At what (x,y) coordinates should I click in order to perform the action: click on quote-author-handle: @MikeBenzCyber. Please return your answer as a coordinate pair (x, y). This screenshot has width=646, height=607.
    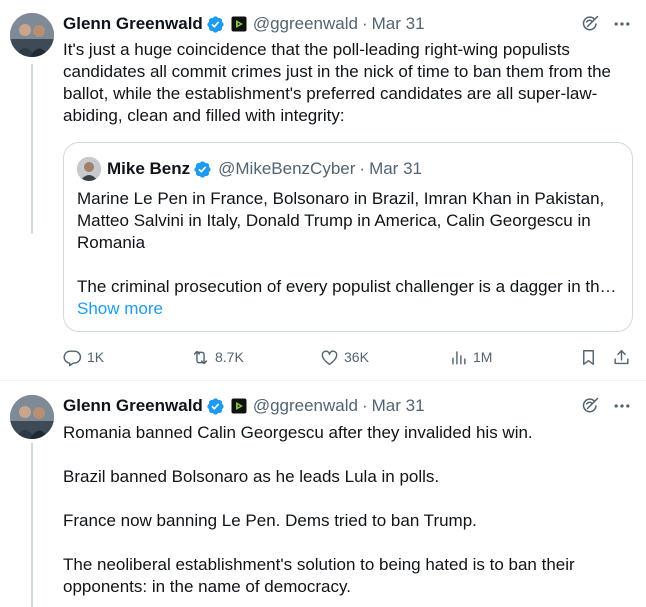
    Looking at the image, I should click on (287, 168).